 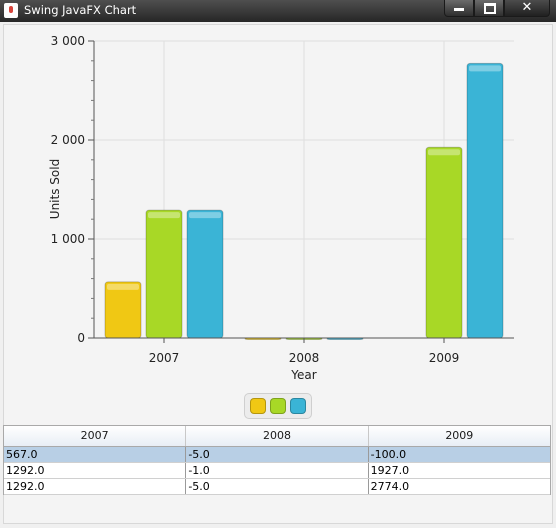 What do you see at coordinates (95, 436) in the screenshot?
I see `column-header: 2007` at bounding box center [95, 436].